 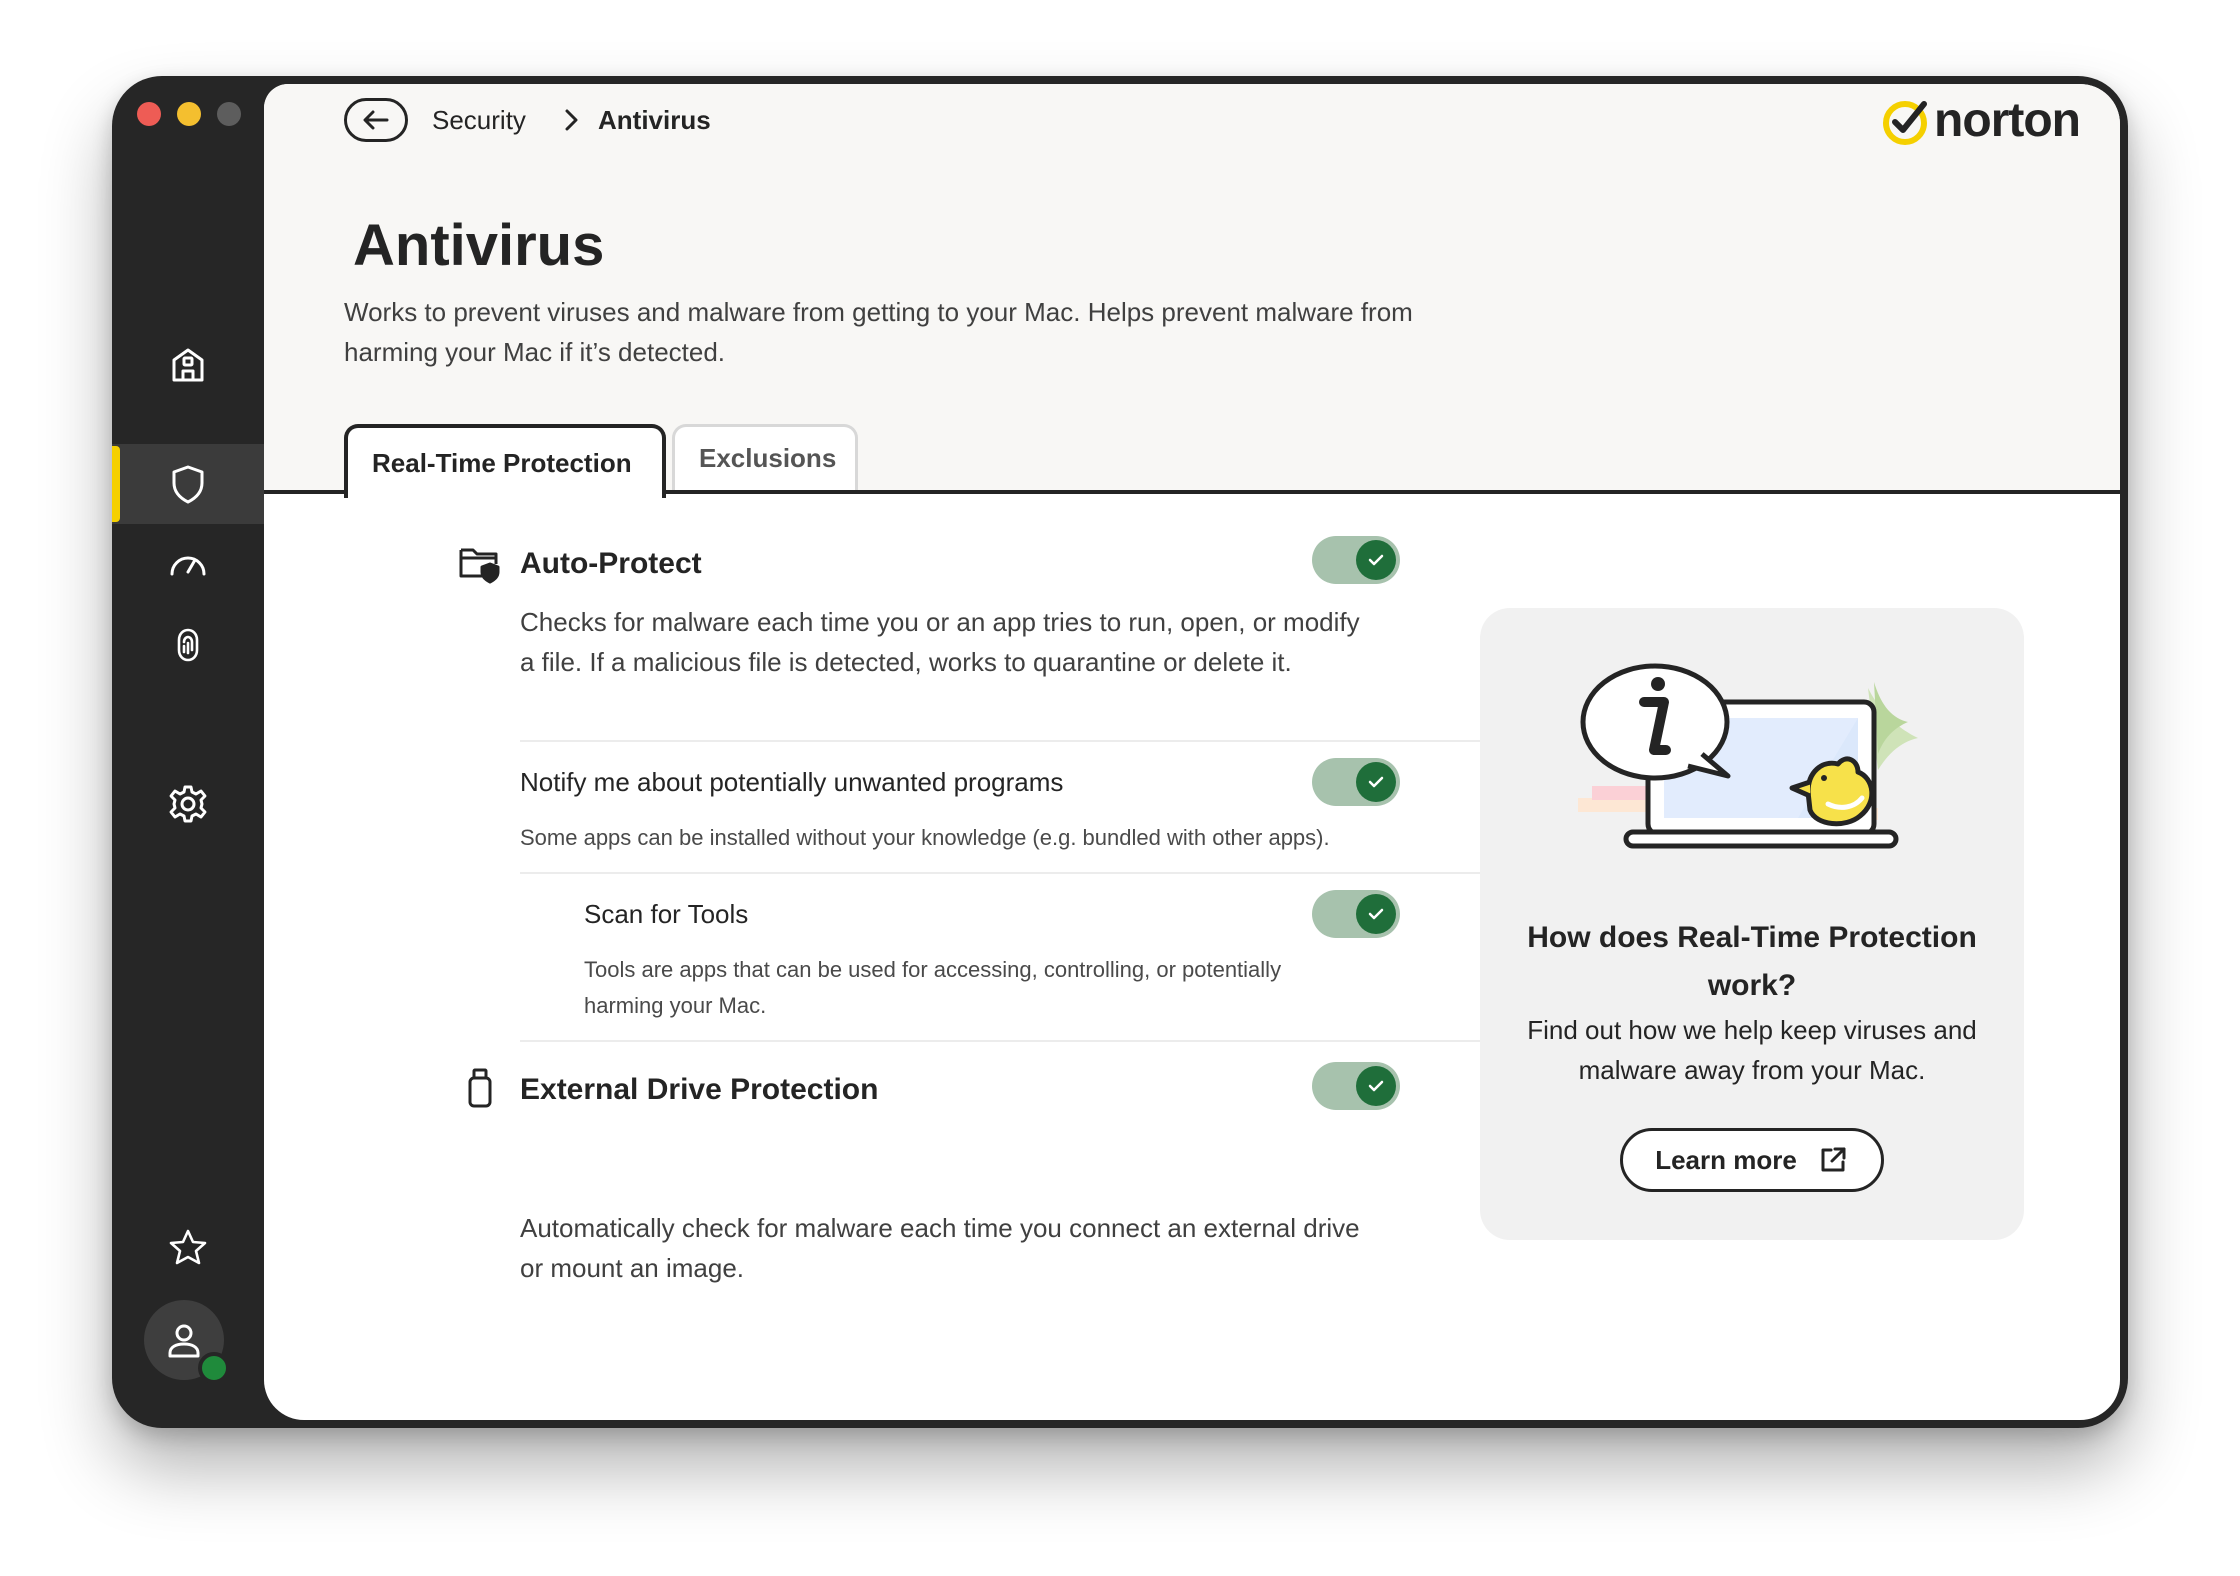 I want to click on scan-tools-toggle, so click(x=1356, y=914).